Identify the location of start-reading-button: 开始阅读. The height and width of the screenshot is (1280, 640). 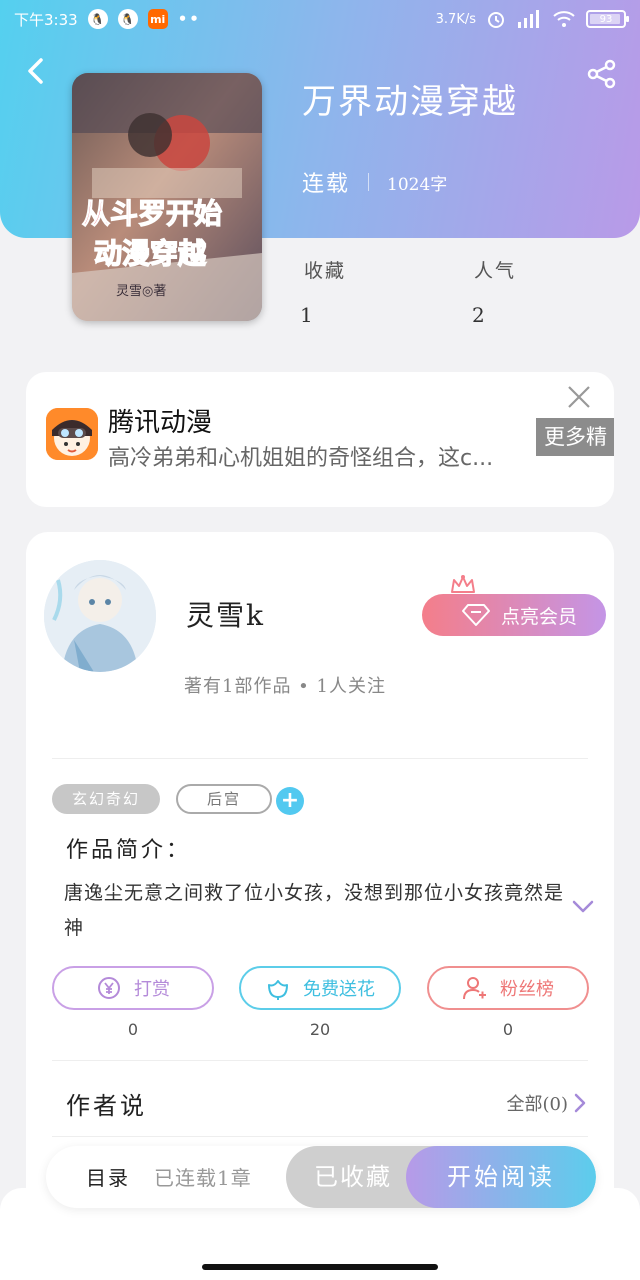
(501, 1177).